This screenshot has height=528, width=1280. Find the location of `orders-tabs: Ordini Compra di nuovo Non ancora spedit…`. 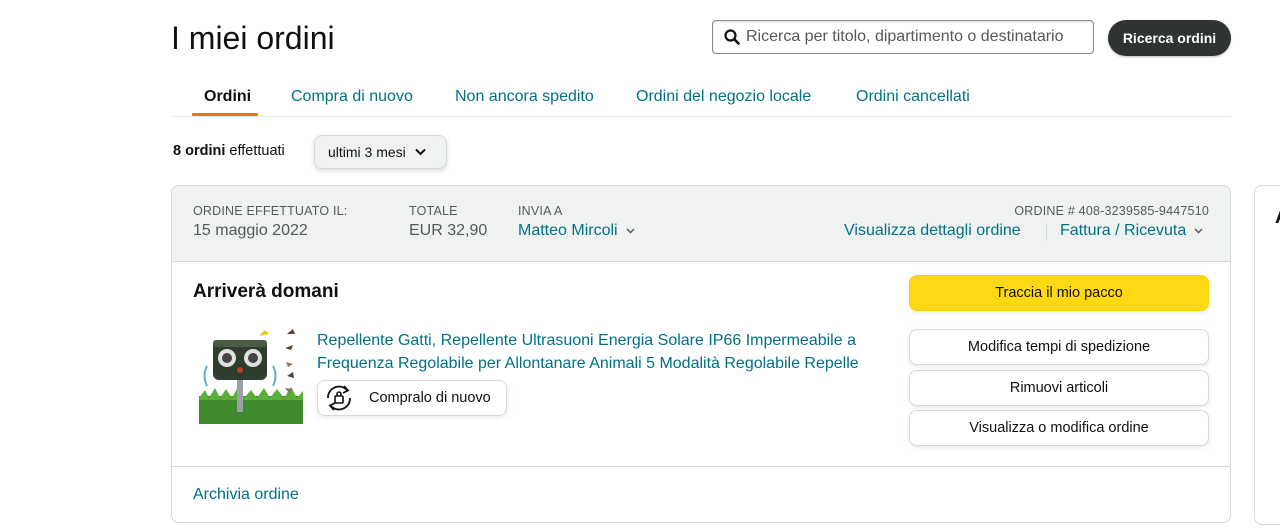

orders-tabs: Ordini Compra di nuovo Non ancora spedit… is located at coordinates (701, 98).